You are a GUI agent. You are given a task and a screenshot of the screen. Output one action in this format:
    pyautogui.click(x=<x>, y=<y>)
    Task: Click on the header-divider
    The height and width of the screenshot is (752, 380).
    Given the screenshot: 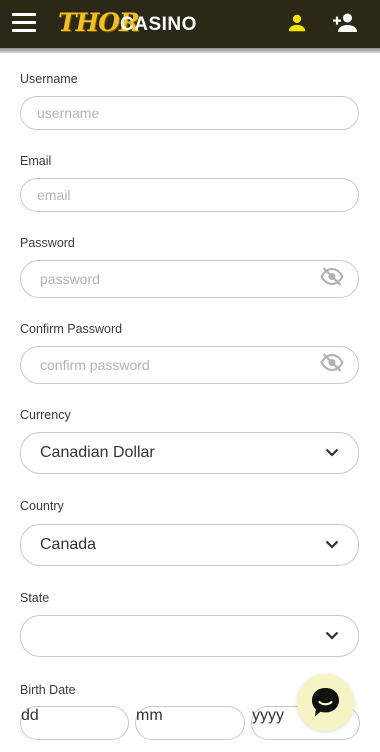 What is the action you would take?
    pyautogui.click(x=190, y=50)
    